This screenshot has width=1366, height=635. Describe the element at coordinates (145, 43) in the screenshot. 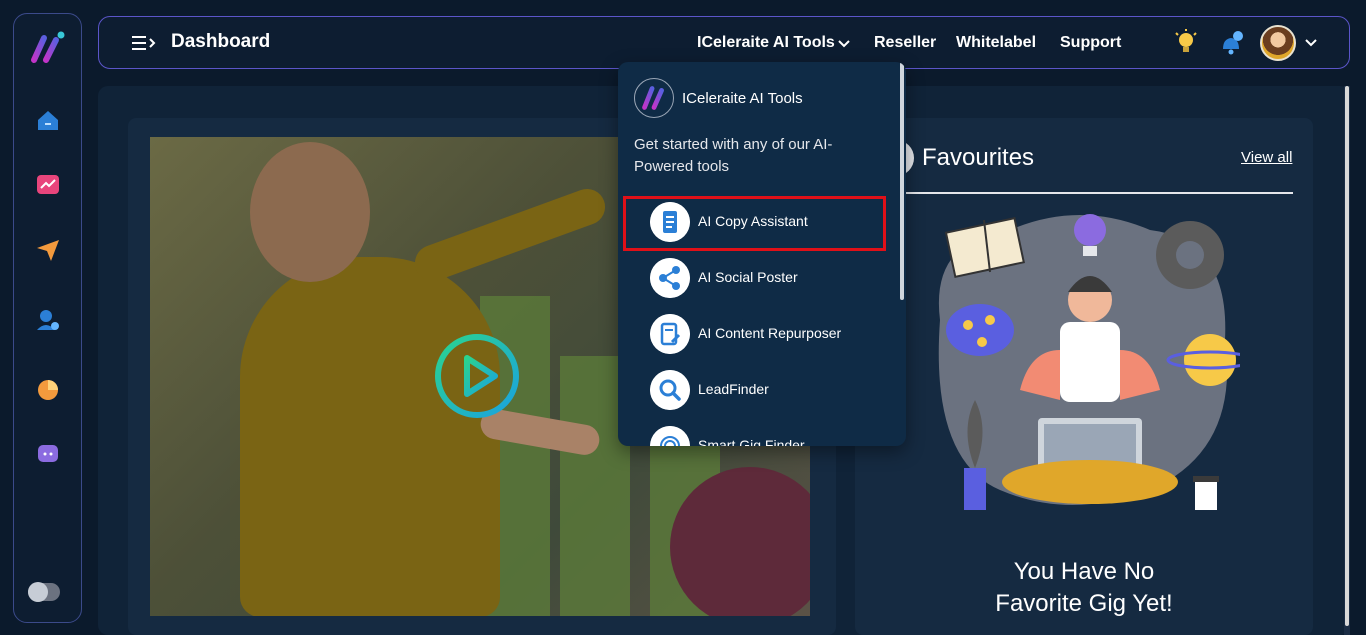

I see `menu-toggle-icon` at that location.